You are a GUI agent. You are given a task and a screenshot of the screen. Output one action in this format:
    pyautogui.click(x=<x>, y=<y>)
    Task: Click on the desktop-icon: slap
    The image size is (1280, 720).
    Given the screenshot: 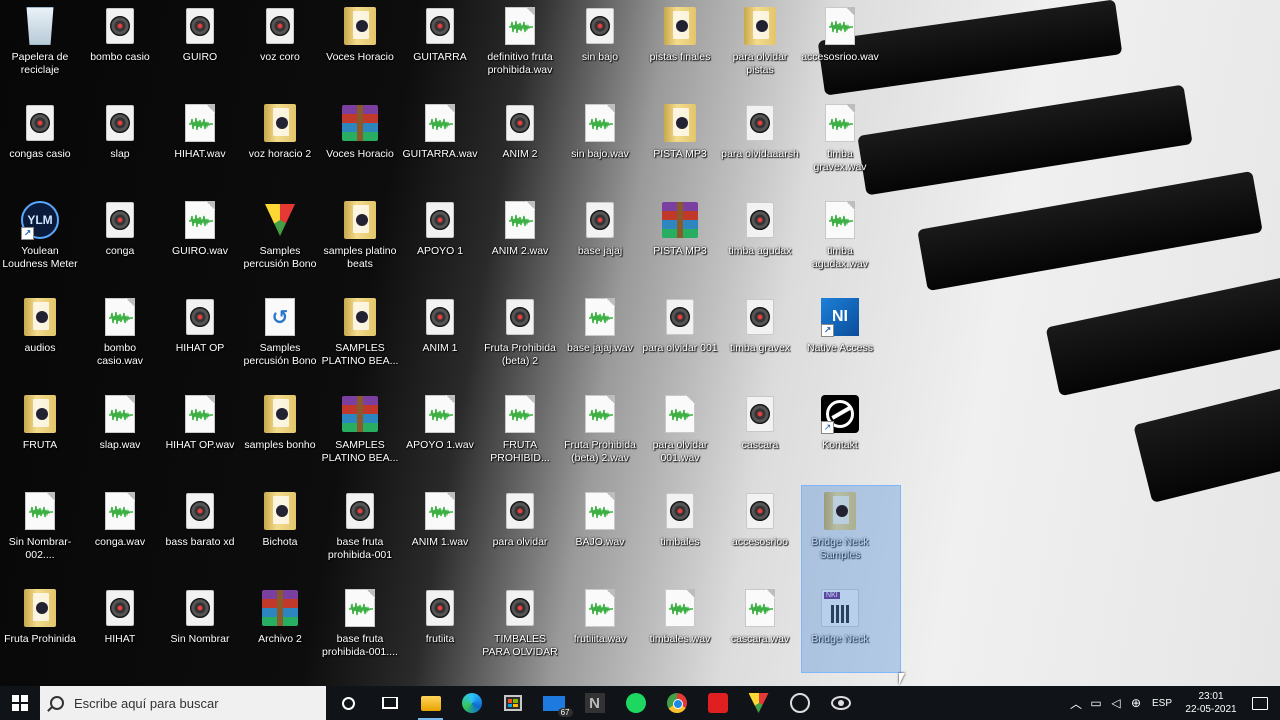 What is the action you would take?
    pyautogui.click(x=120, y=145)
    